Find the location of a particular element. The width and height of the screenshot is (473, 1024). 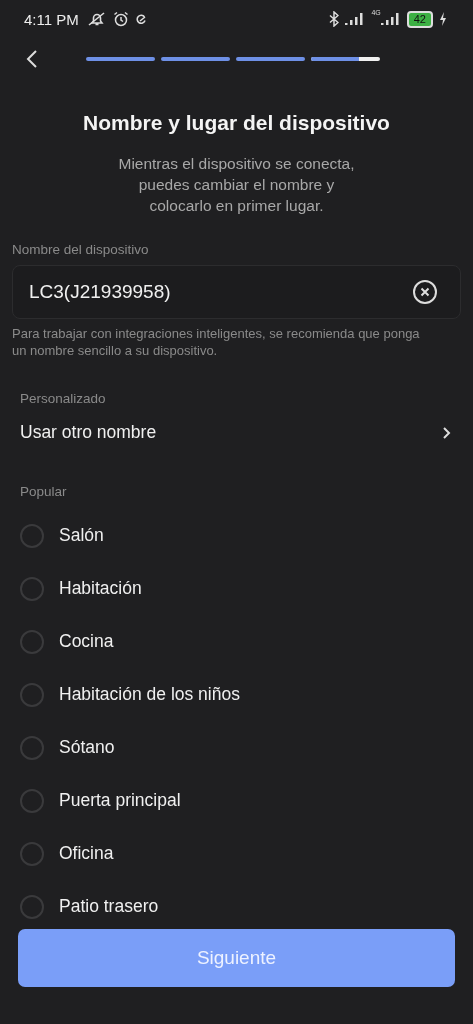

name-field: LC3(J21939958) is located at coordinates (236, 292).